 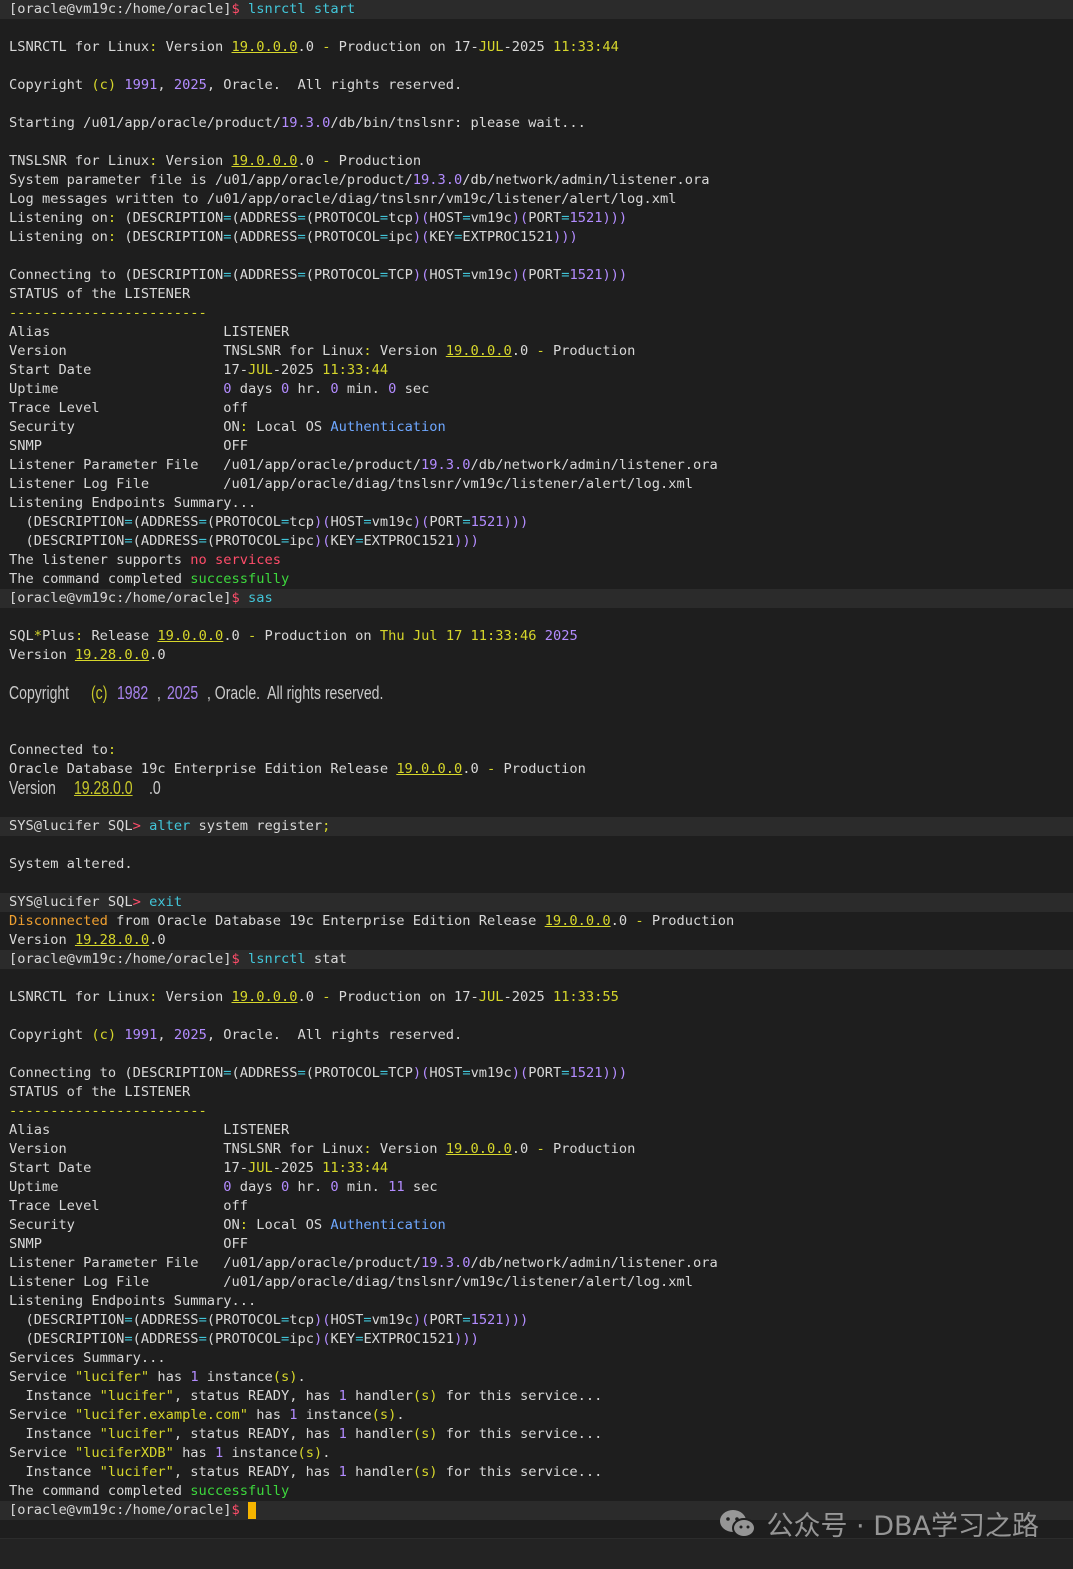 What do you see at coordinates (100, 1092) in the screenshot?
I see `text-segment: STATUS of the LISTENER` at bounding box center [100, 1092].